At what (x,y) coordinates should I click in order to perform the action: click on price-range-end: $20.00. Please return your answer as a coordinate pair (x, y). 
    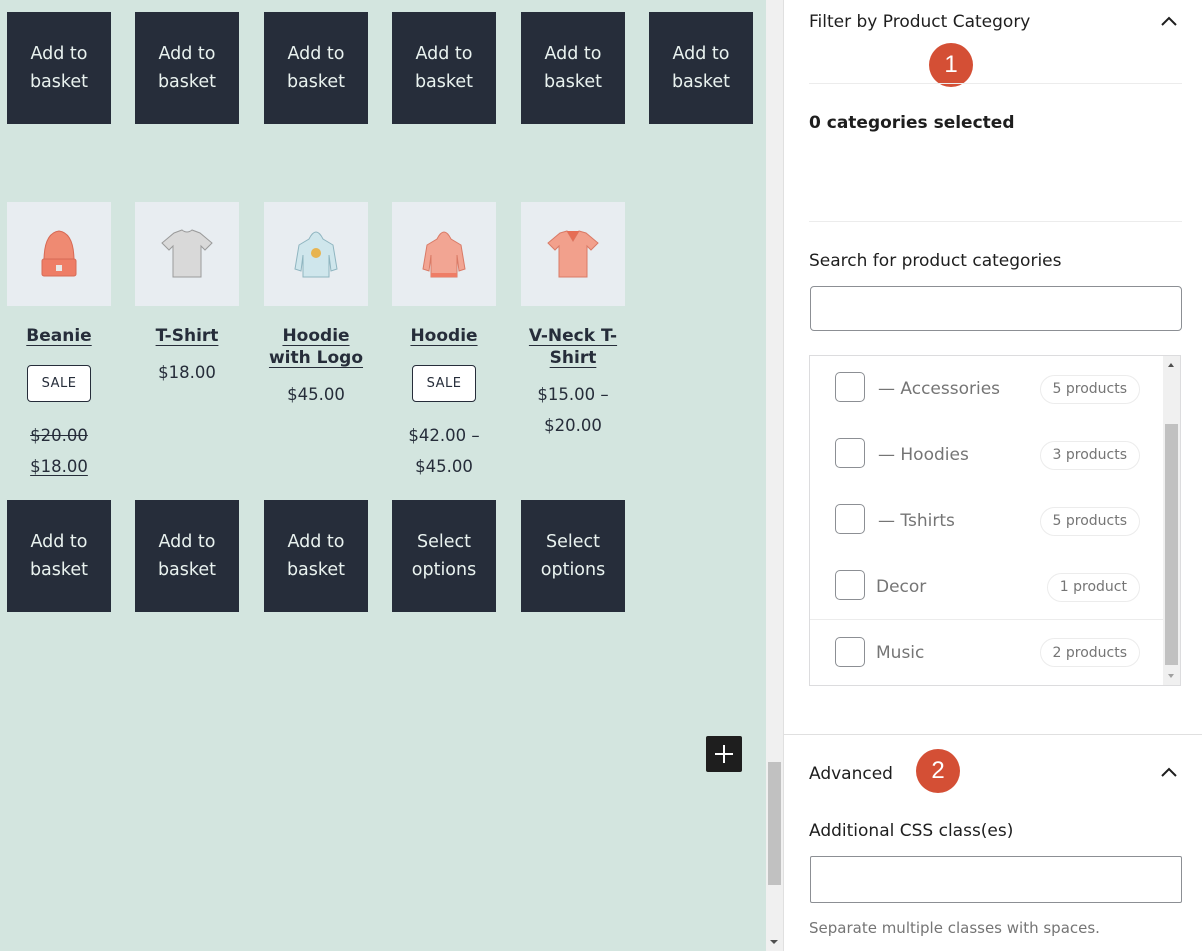
    Looking at the image, I should click on (573, 425).